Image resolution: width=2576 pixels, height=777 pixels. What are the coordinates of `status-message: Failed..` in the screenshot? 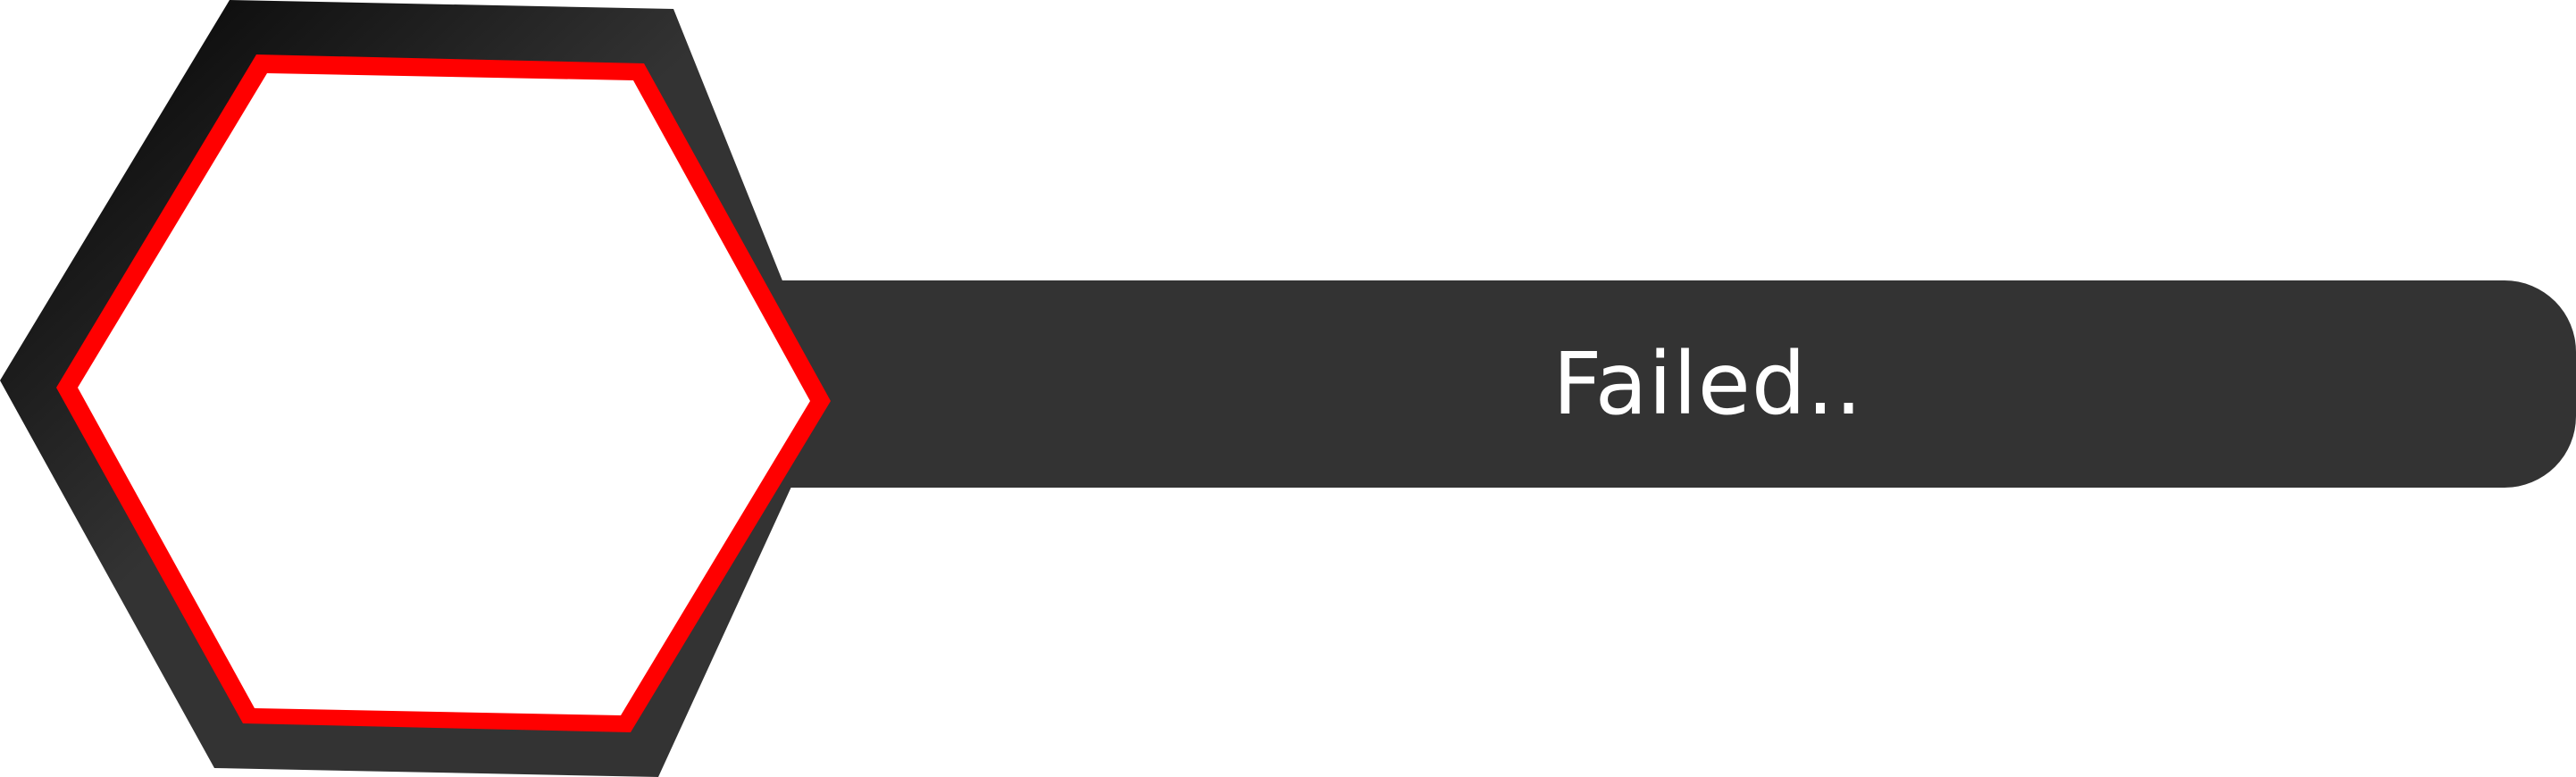 It's located at (1708, 384).